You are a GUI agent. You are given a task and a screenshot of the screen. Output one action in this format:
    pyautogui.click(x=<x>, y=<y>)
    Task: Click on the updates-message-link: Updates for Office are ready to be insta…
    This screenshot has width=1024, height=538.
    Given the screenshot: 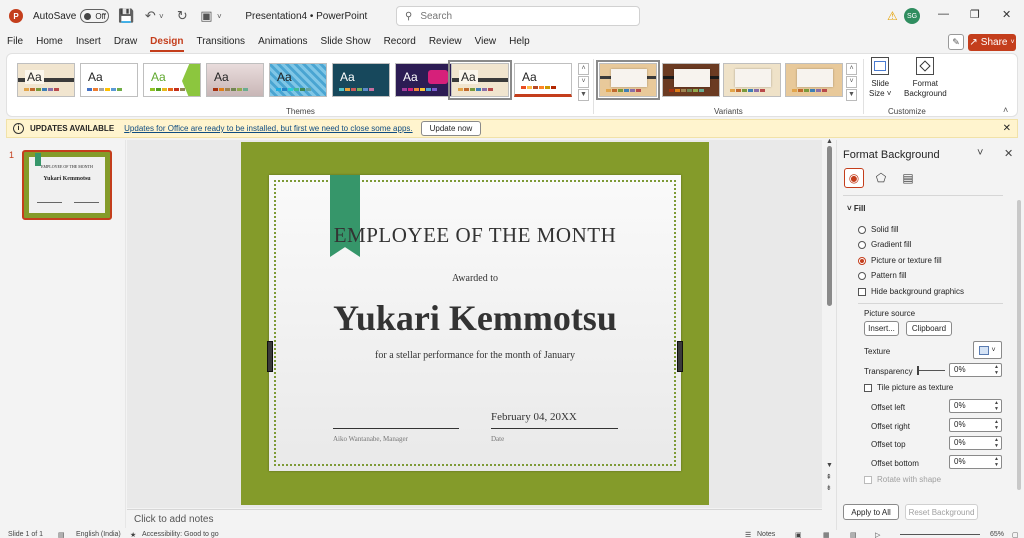 What is the action you would take?
    pyautogui.click(x=268, y=128)
    